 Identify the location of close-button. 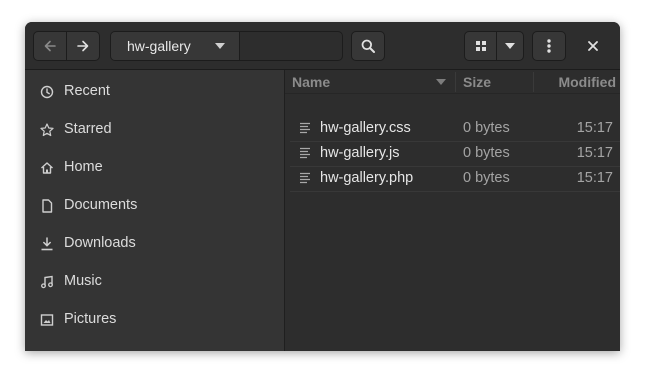
(593, 46).